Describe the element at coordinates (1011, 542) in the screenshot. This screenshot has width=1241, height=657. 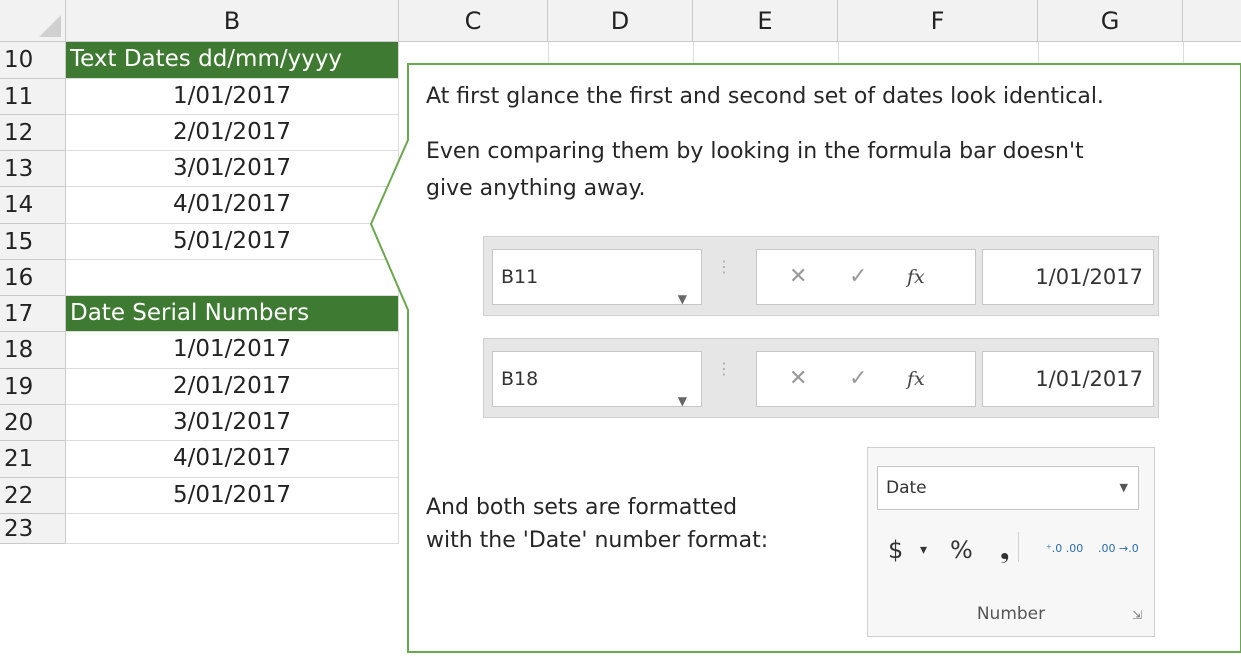
I see `number-format-group: Date ▼ $ ▾ % ❟ ⁺.0 .00 .00 →.0 Number ⇲` at that location.